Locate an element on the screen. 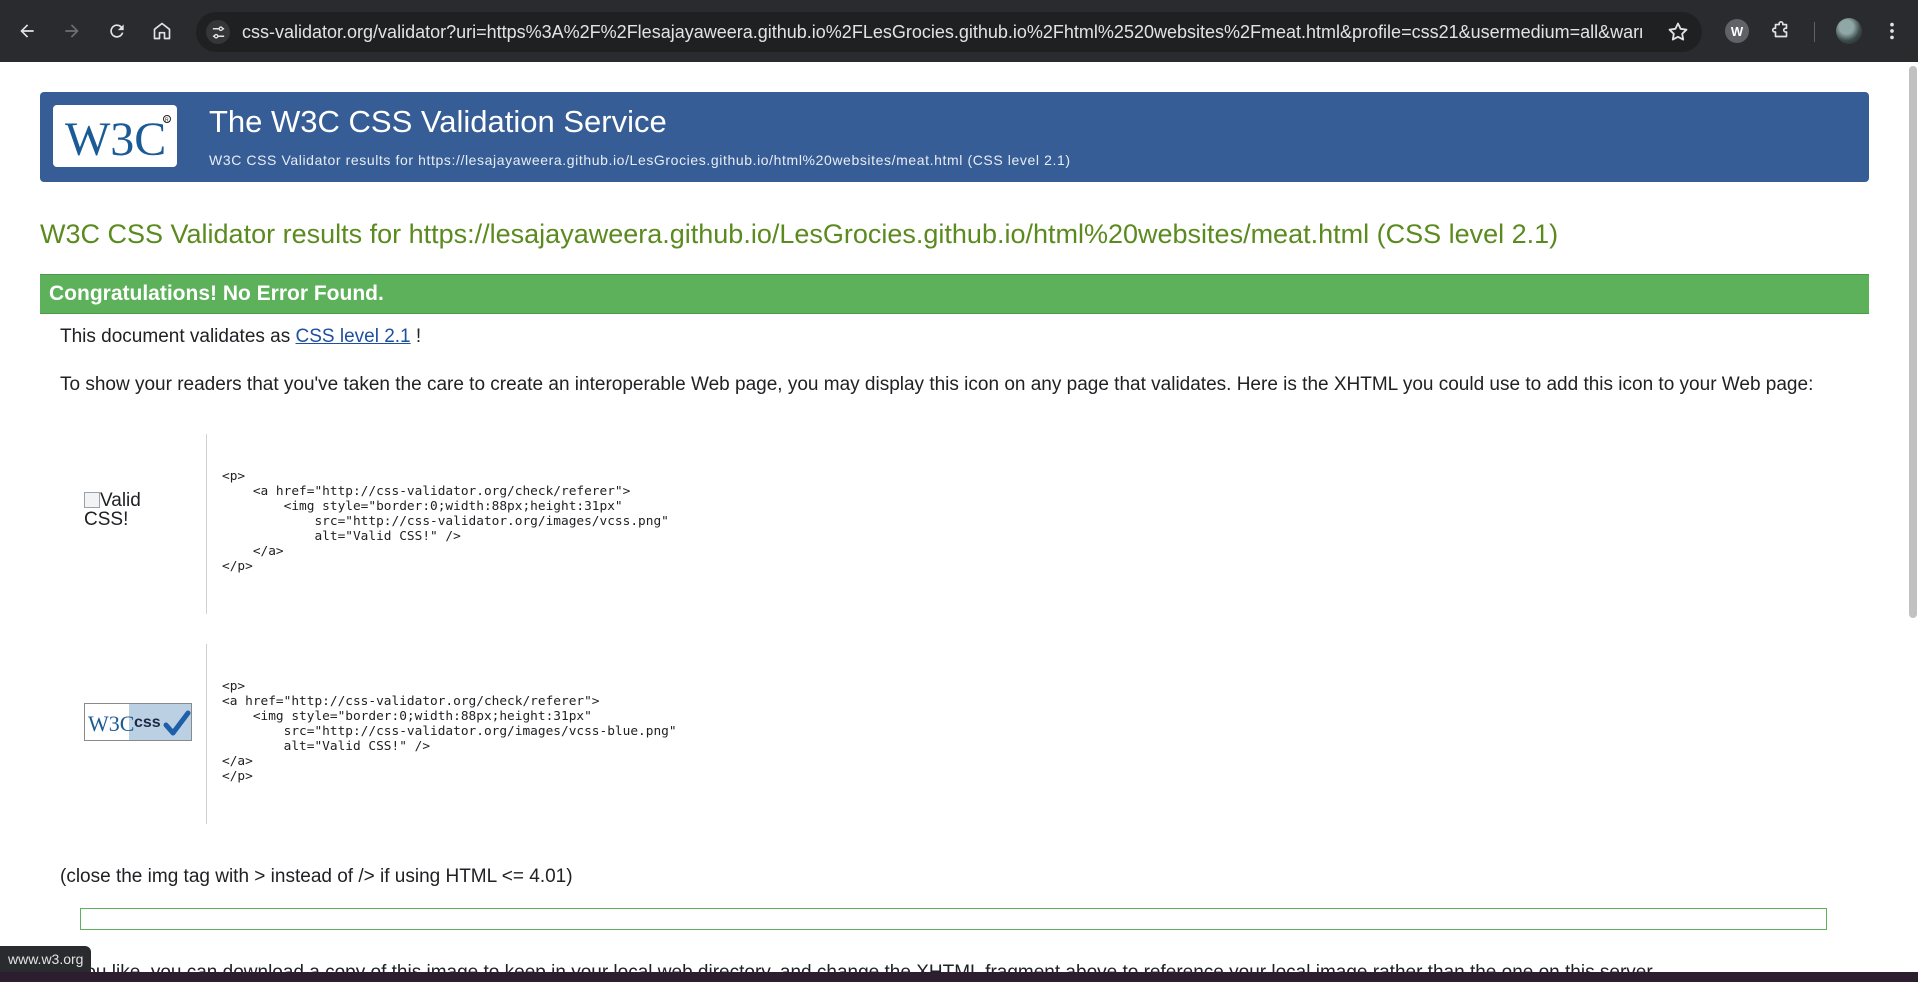 The height and width of the screenshot is (982, 1918). reload-button is located at coordinates (117, 31).